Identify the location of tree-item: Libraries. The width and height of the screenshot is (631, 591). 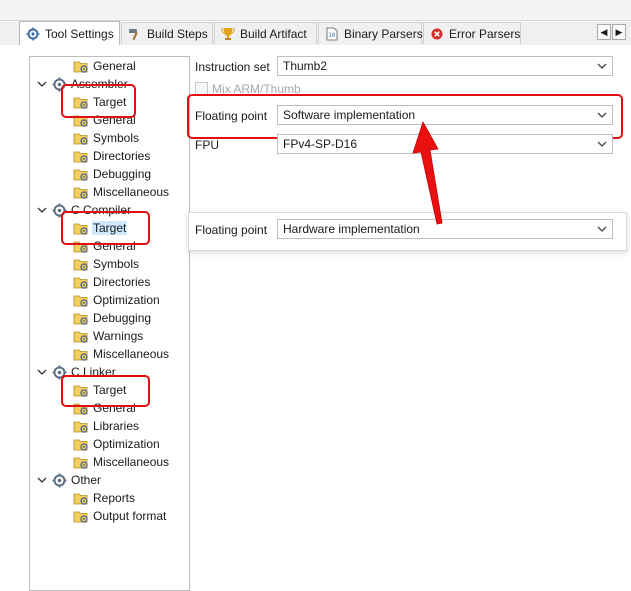
(106, 426).